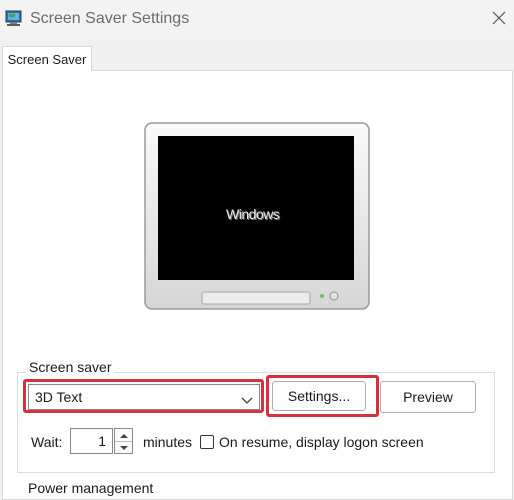 This screenshot has width=514, height=500. I want to click on wait-spinner, so click(123, 441).